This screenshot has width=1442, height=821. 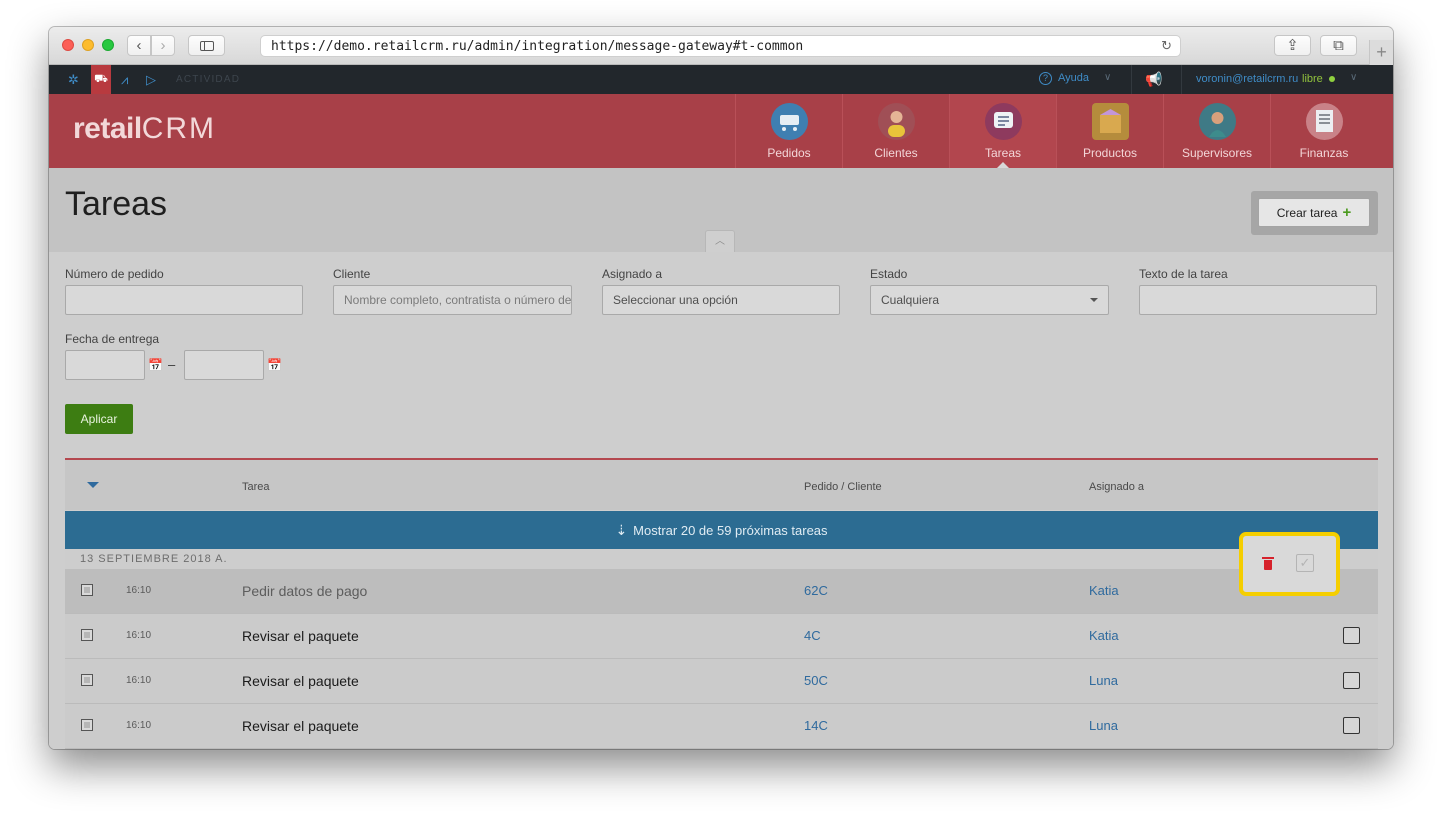 What do you see at coordinates (789, 153) in the screenshot?
I see `module-label: Pedidos` at bounding box center [789, 153].